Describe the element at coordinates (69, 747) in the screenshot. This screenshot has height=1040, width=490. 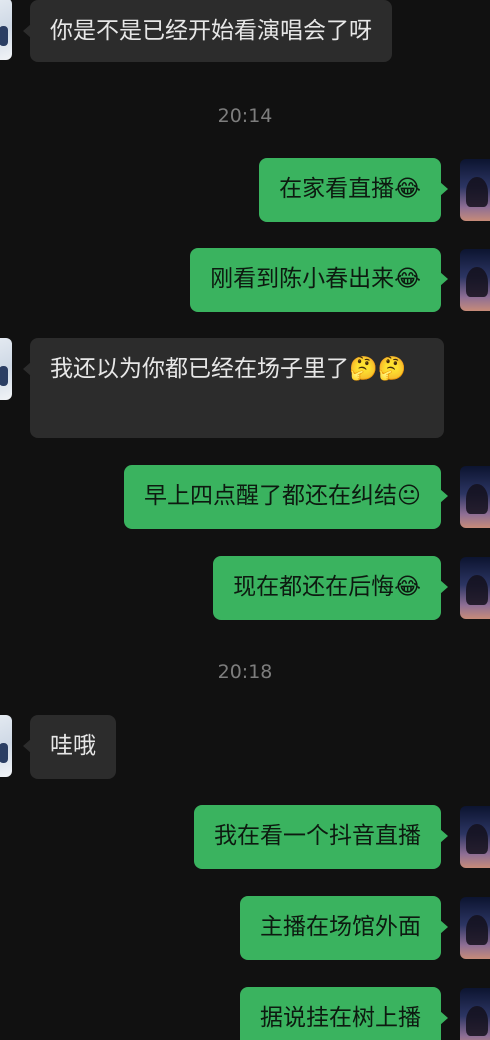
I see `message-bubble-incoming: 哇哦` at that location.